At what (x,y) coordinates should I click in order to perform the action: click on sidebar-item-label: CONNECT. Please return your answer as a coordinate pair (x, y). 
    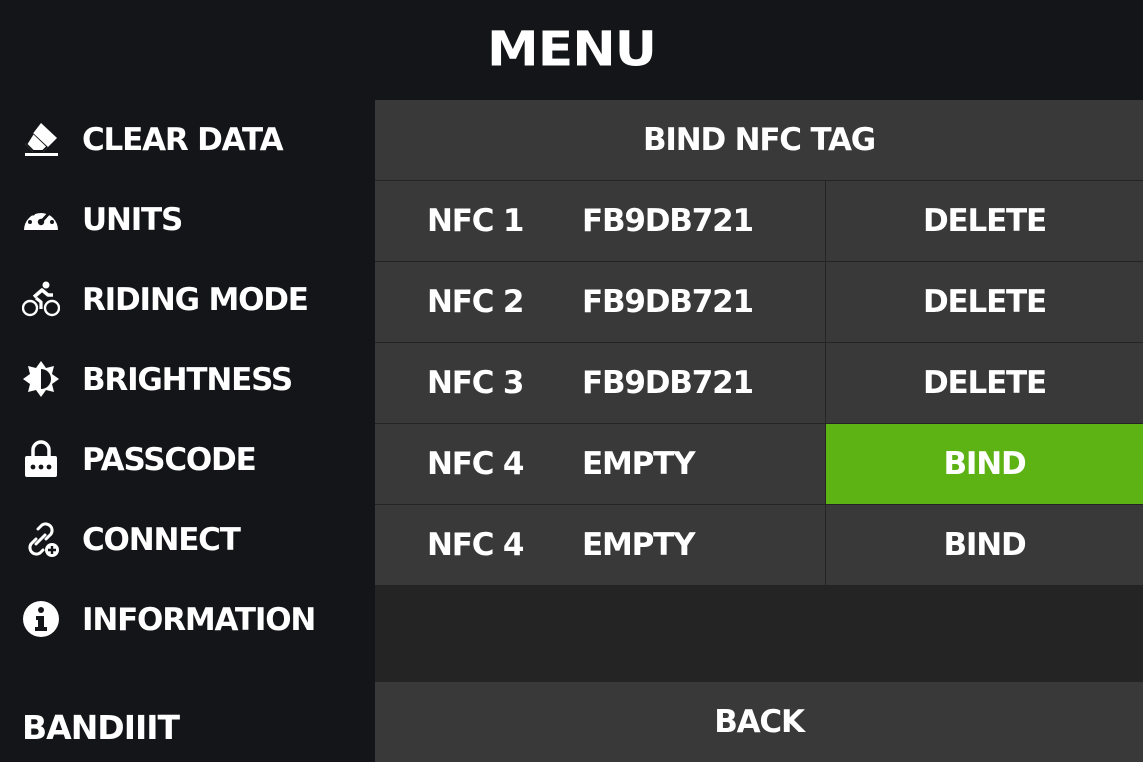
    Looking at the image, I should click on (161, 540).